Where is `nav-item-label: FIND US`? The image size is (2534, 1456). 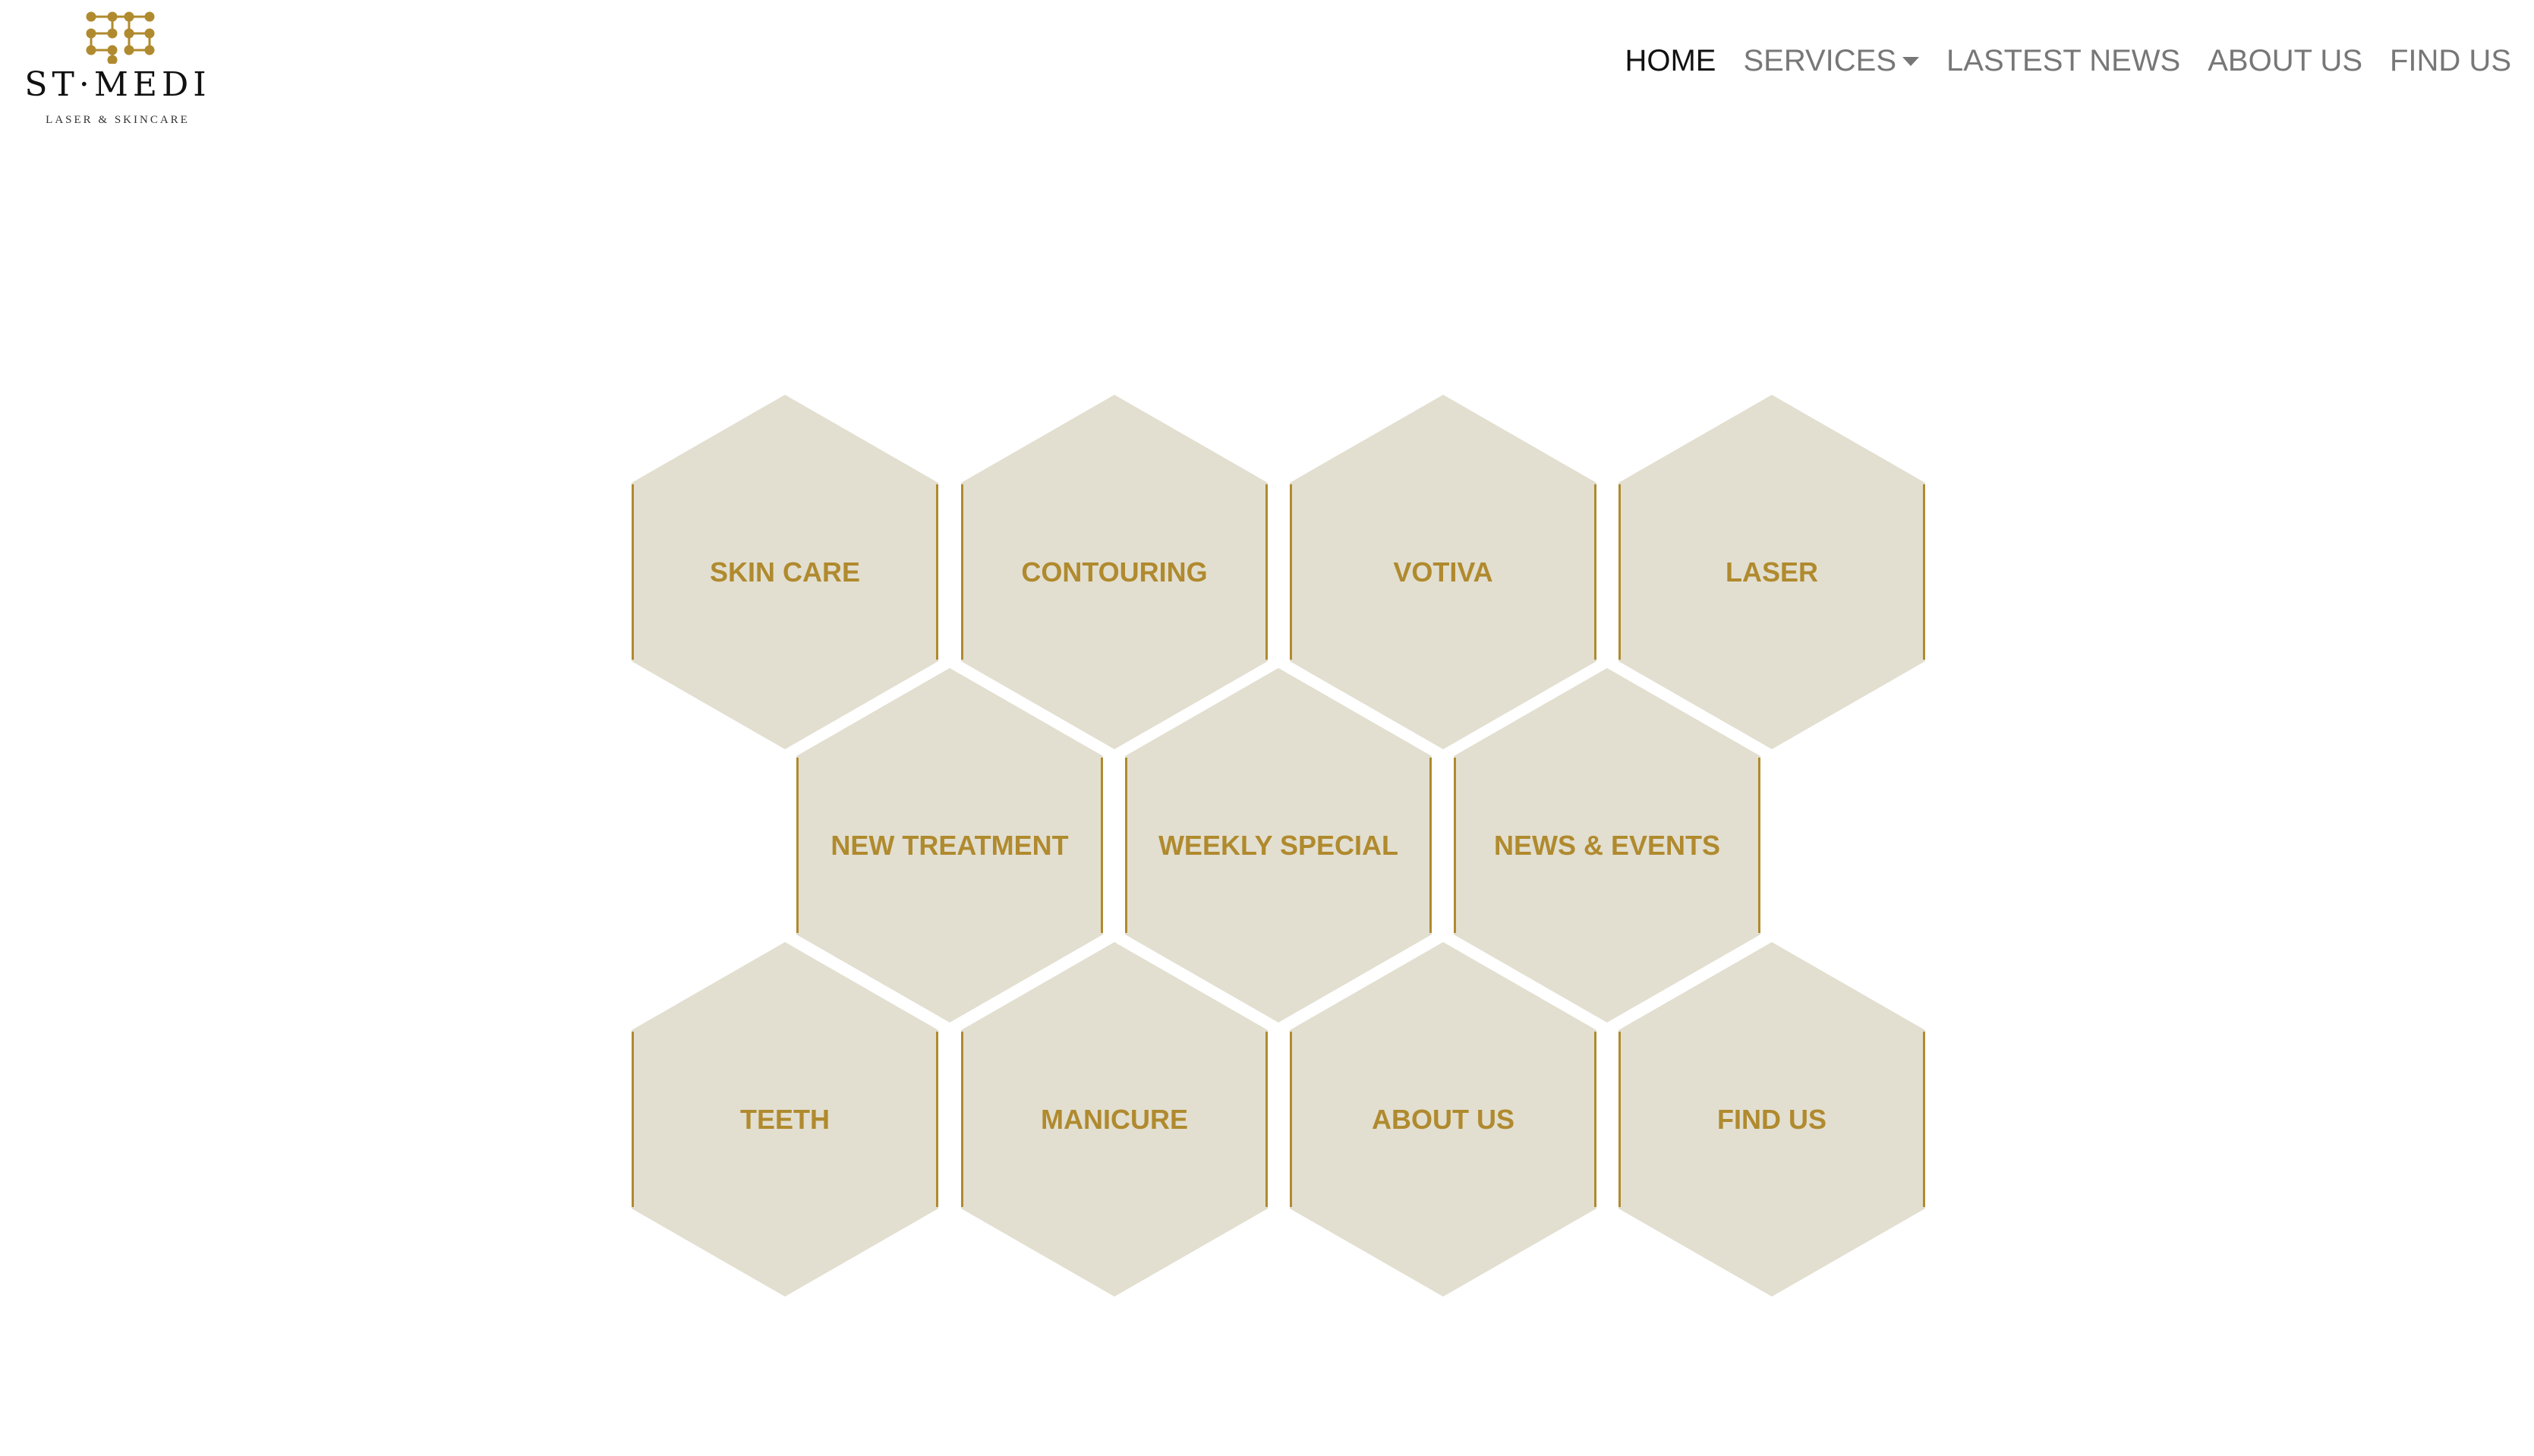
nav-item-label: FIND US is located at coordinates (2450, 60).